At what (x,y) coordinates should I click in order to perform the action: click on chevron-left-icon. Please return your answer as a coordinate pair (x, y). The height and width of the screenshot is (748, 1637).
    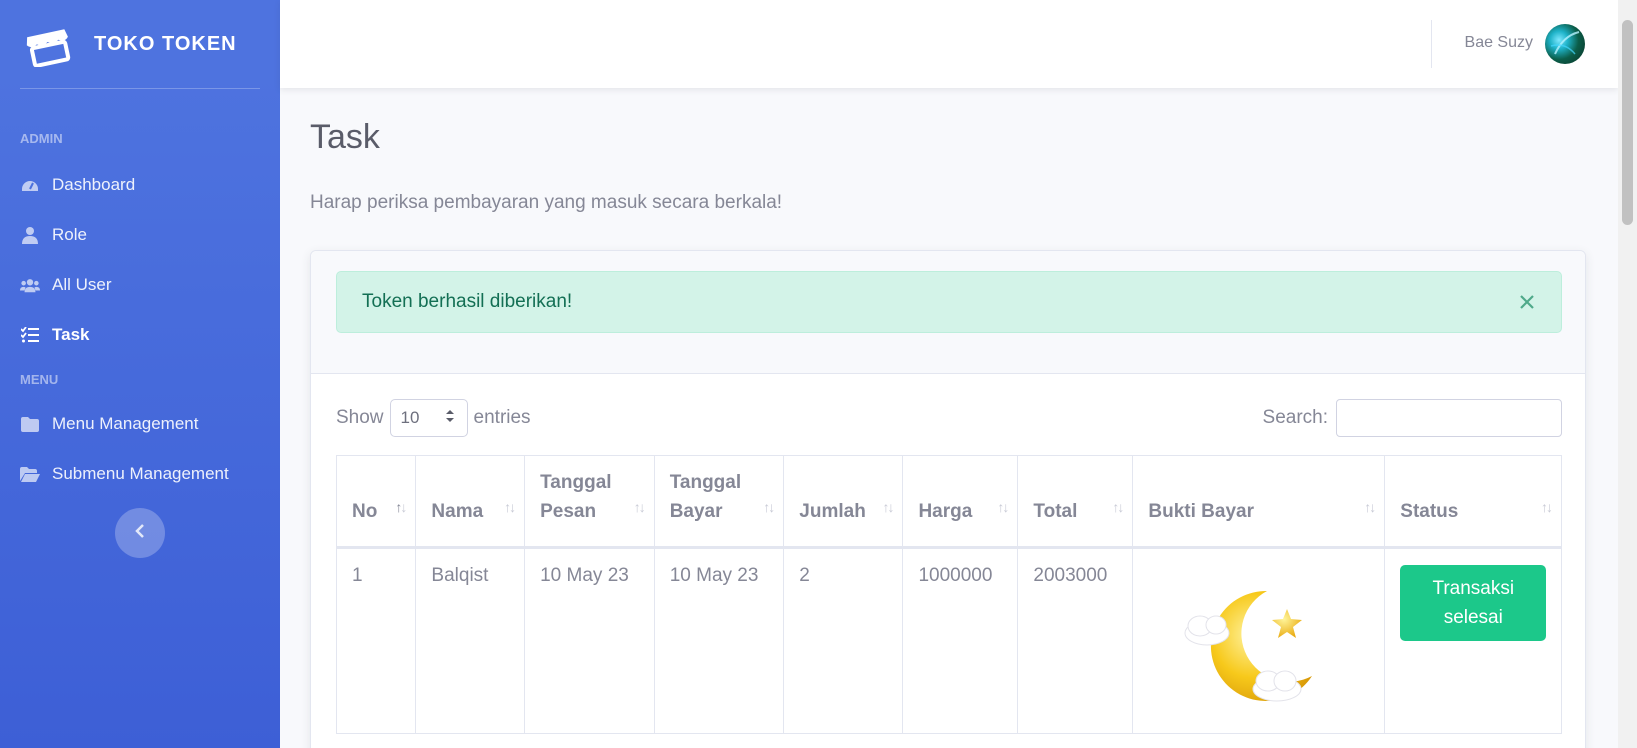
    Looking at the image, I should click on (140, 533).